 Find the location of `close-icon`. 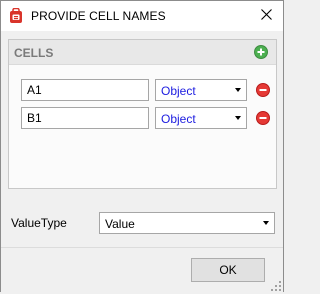

close-icon is located at coordinates (266, 16).